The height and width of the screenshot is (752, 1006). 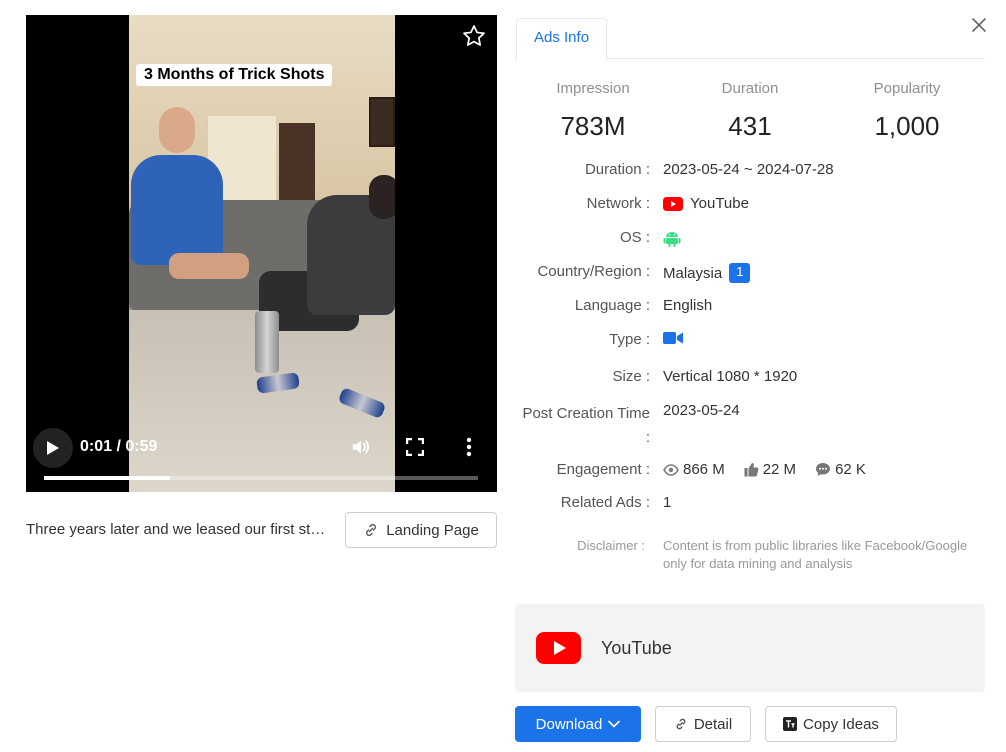 What do you see at coordinates (634, 237) in the screenshot?
I see `info-label: OS :` at bounding box center [634, 237].